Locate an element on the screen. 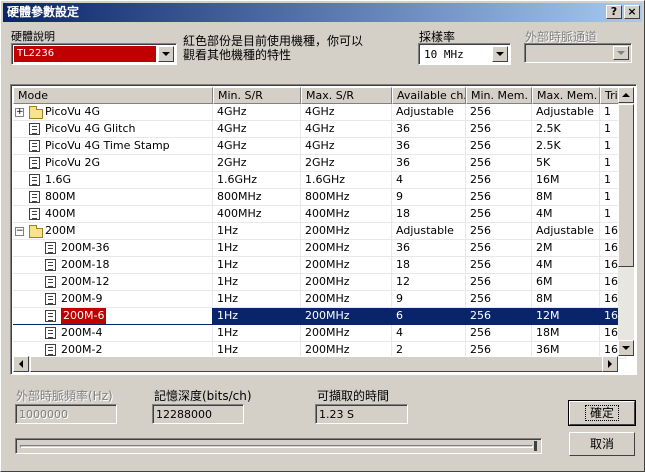 The height and width of the screenshot is (472, 645). arrow-left-icon is located at coordinates (21, 364).